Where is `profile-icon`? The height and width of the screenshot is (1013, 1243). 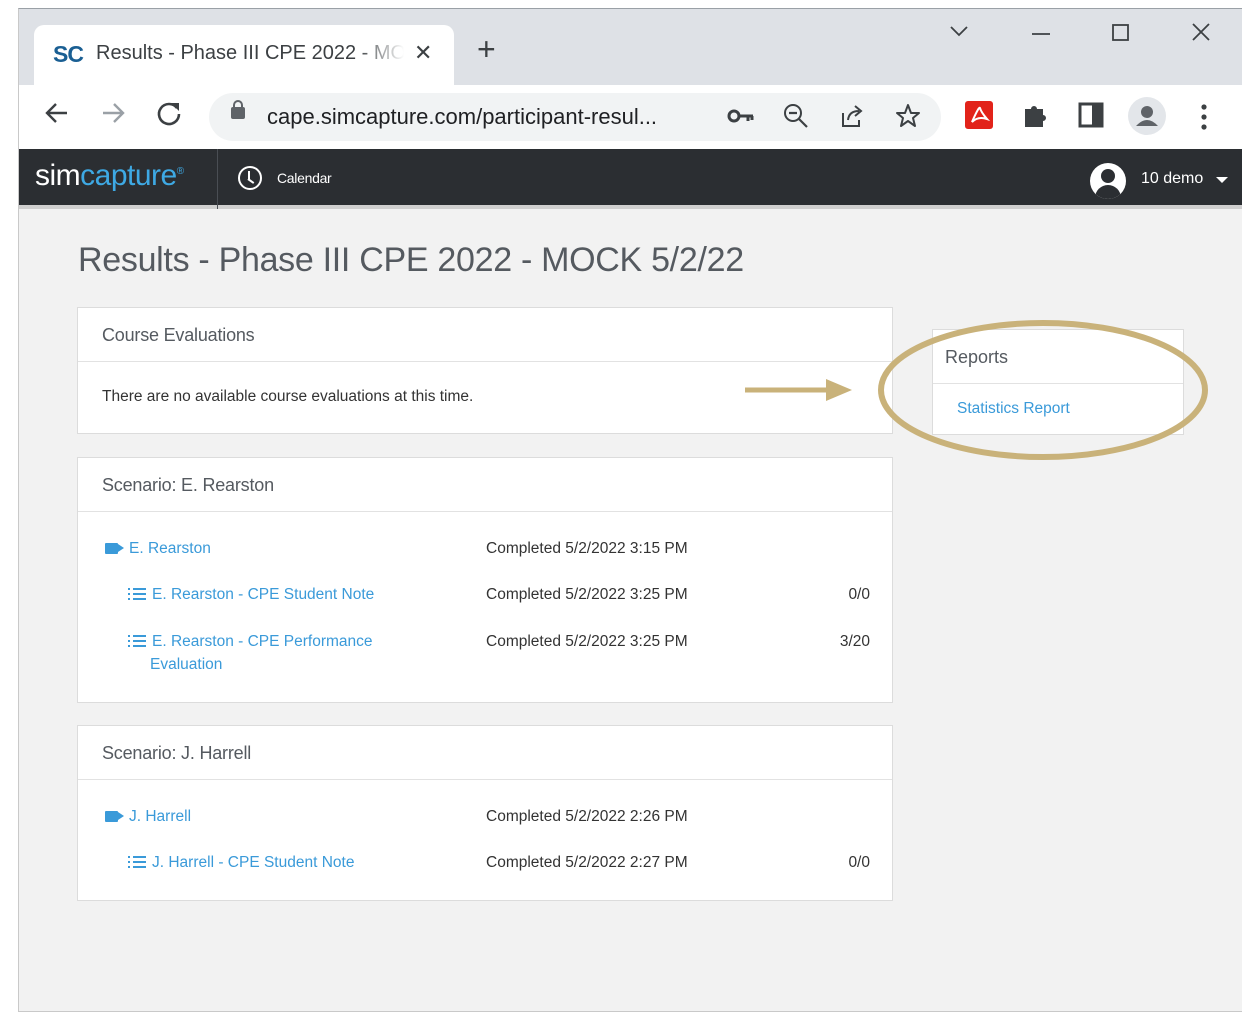 profile-icon is located at coordinates (1147, 118).